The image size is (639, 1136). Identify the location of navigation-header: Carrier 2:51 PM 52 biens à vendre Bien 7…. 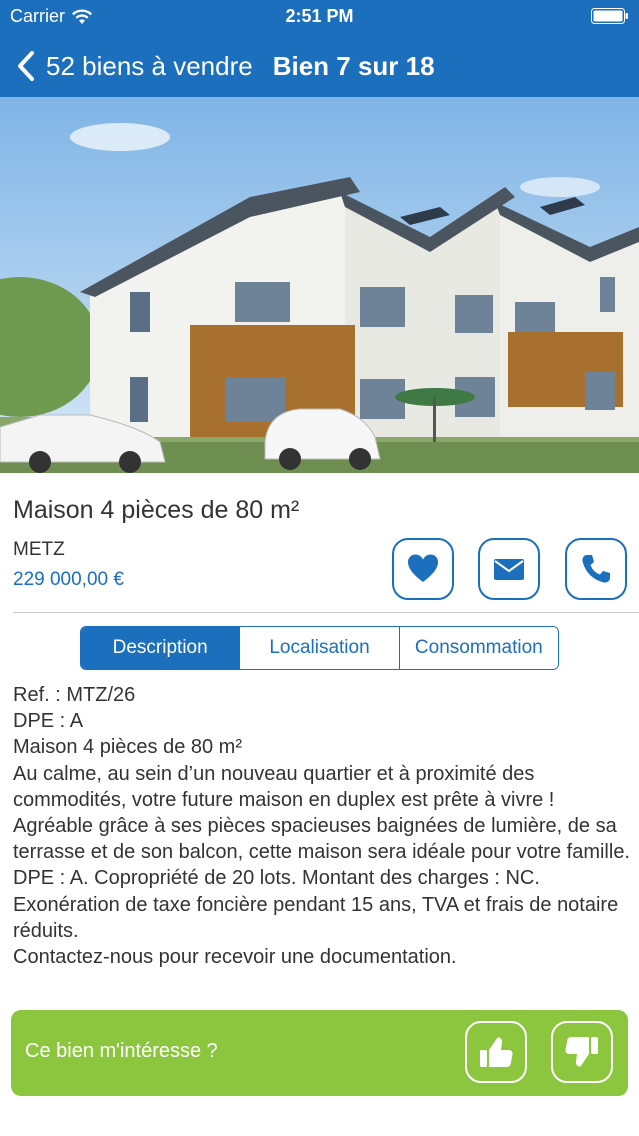
(319, 48).